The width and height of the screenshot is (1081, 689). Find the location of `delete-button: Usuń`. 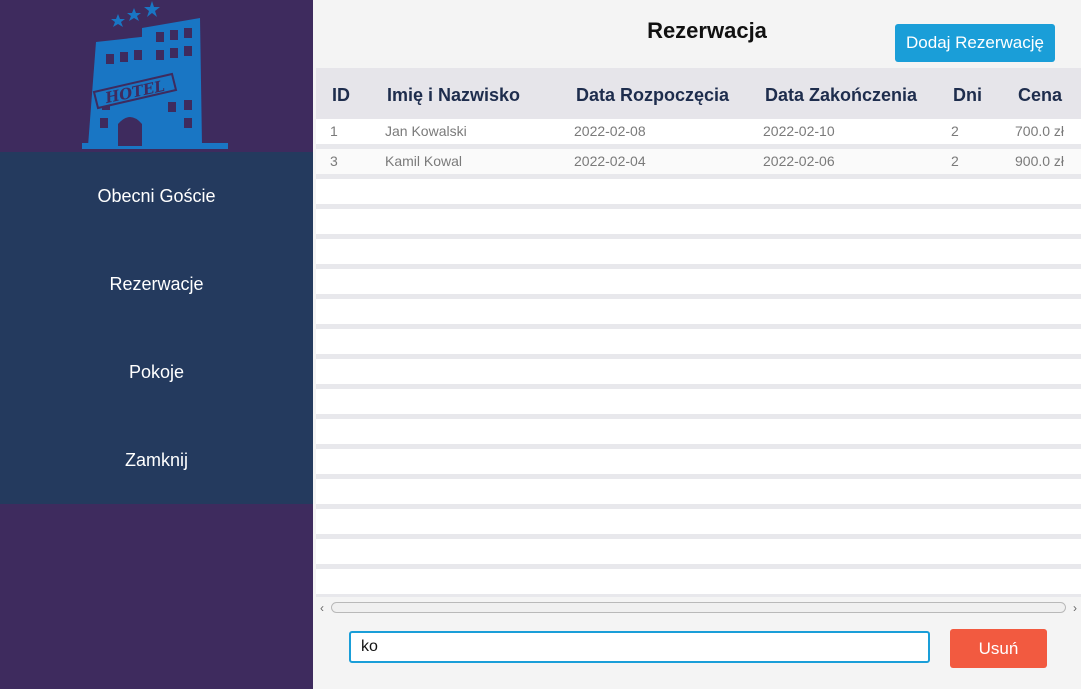

delete-button: Usuń is located at coordinates (998, 648).